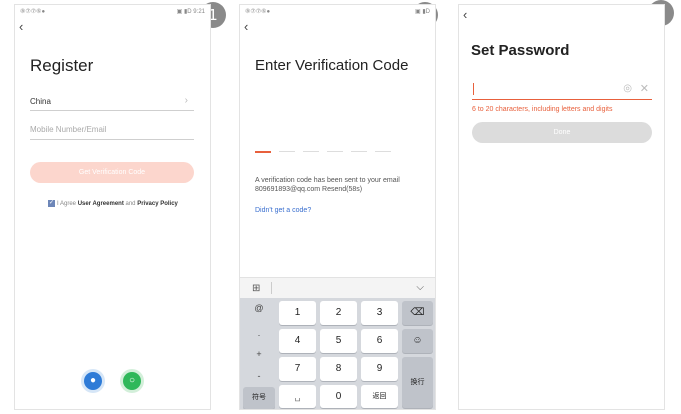  What do you see at coordinates (132, 381) in the screenshot?
I see `wechat-icon: ○` at bounding box center [132, 381].